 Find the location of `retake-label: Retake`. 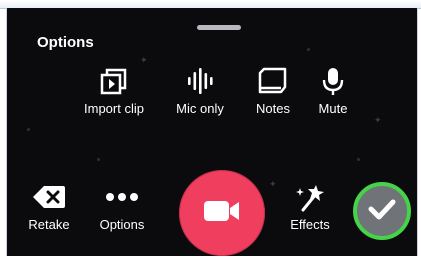

retake-label: Retake is located at coordinates (49, 224).